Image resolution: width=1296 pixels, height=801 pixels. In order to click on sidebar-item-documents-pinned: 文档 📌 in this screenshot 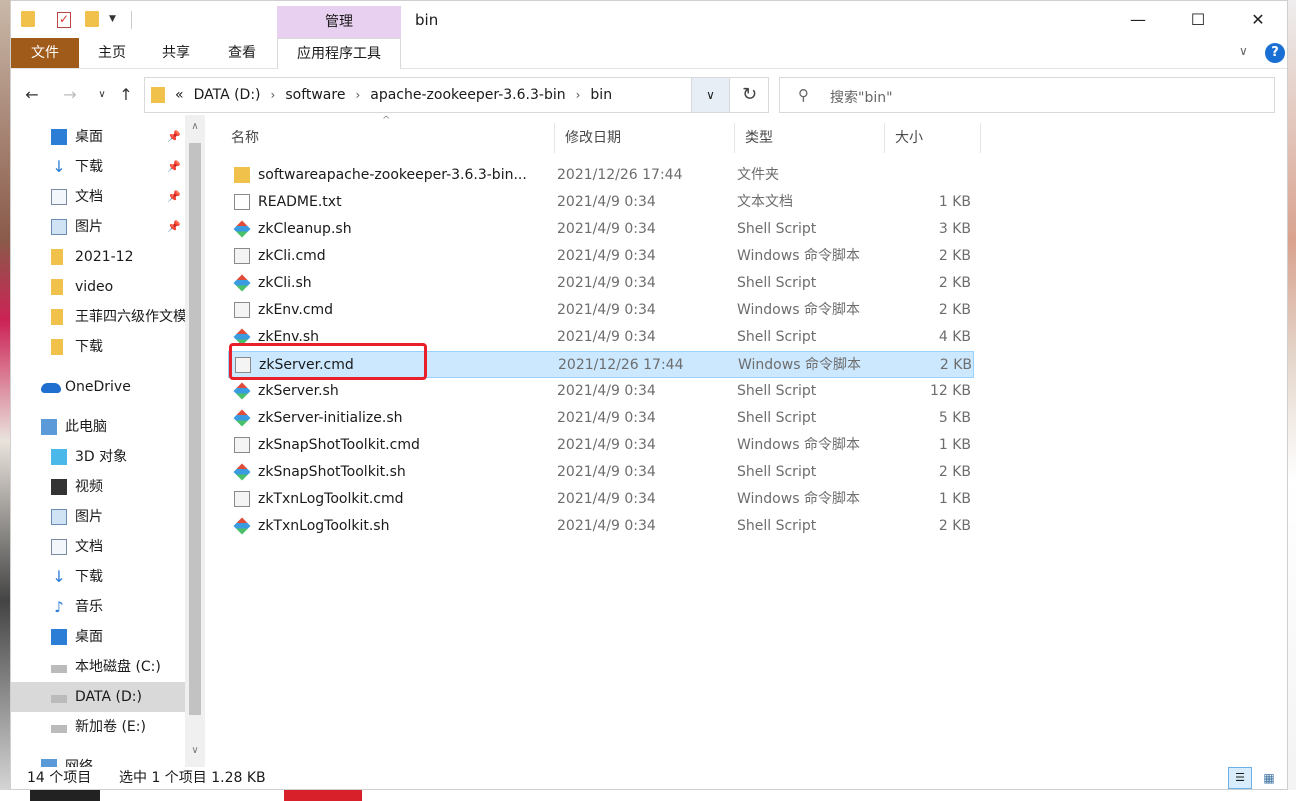, I will do `click(98, 197)`.